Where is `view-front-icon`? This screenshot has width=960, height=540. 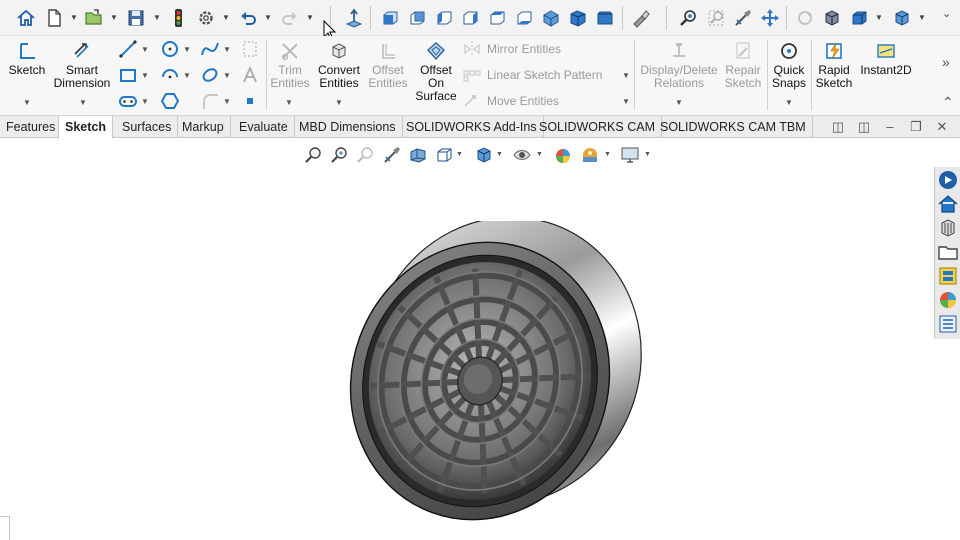 view-front-icon is located at coordinates (390, 18).